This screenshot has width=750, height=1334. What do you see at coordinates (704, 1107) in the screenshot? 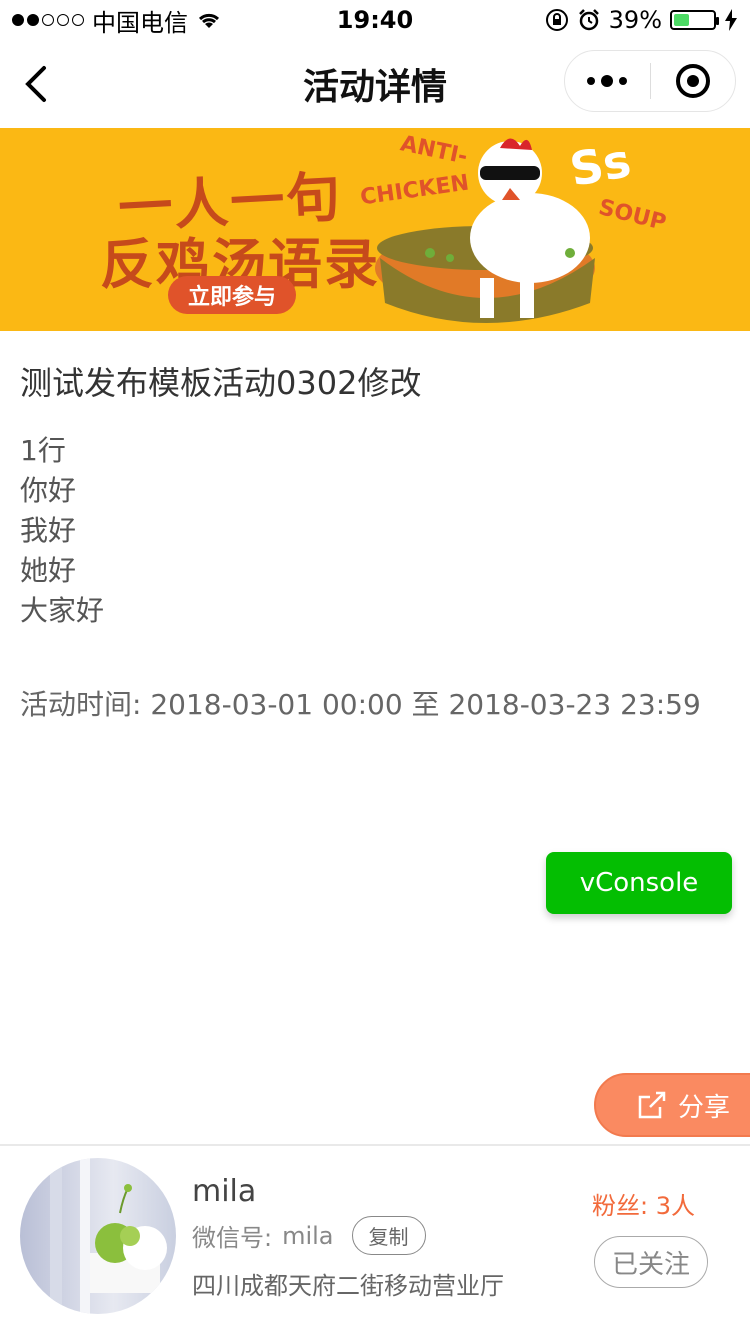
I see `share-label: 分享` at bounding box center [704, 1107].